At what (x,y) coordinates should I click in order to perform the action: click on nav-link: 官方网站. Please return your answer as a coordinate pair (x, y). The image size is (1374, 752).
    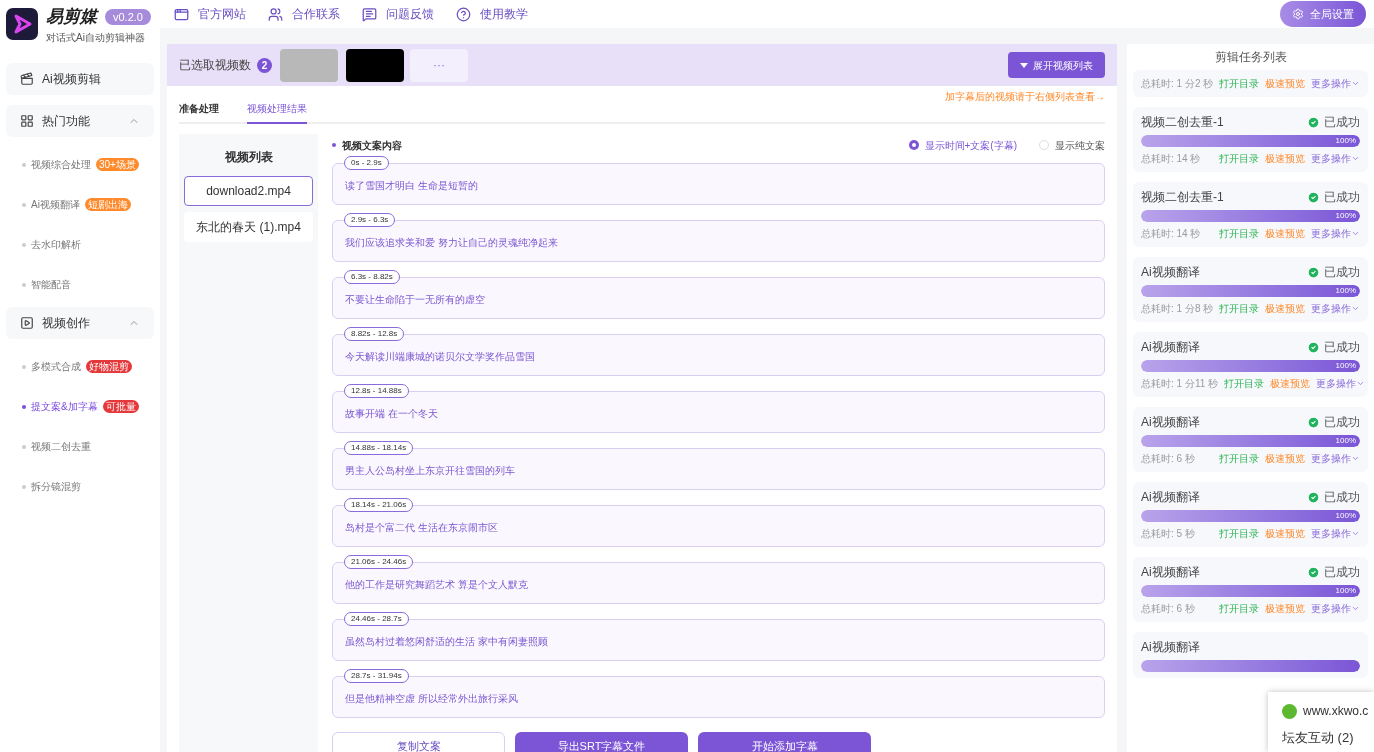
    Looking at the image, I should click on (210, 14).